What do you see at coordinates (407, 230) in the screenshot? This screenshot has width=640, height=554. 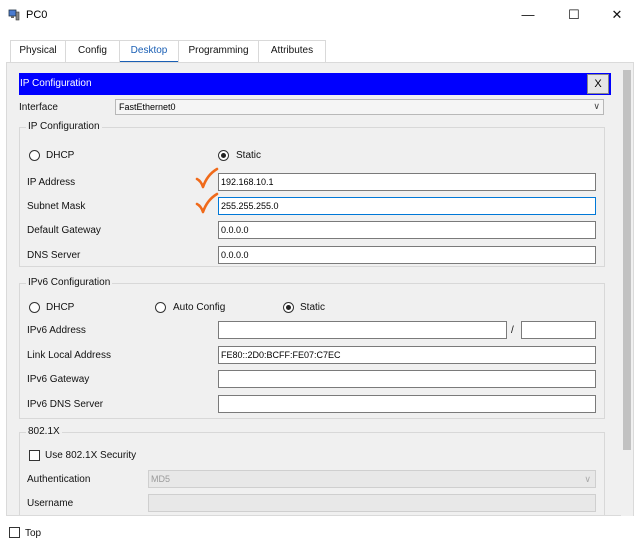 I see `default-gateway-input: 0.0.0.0` at bounding box center [407, 230].